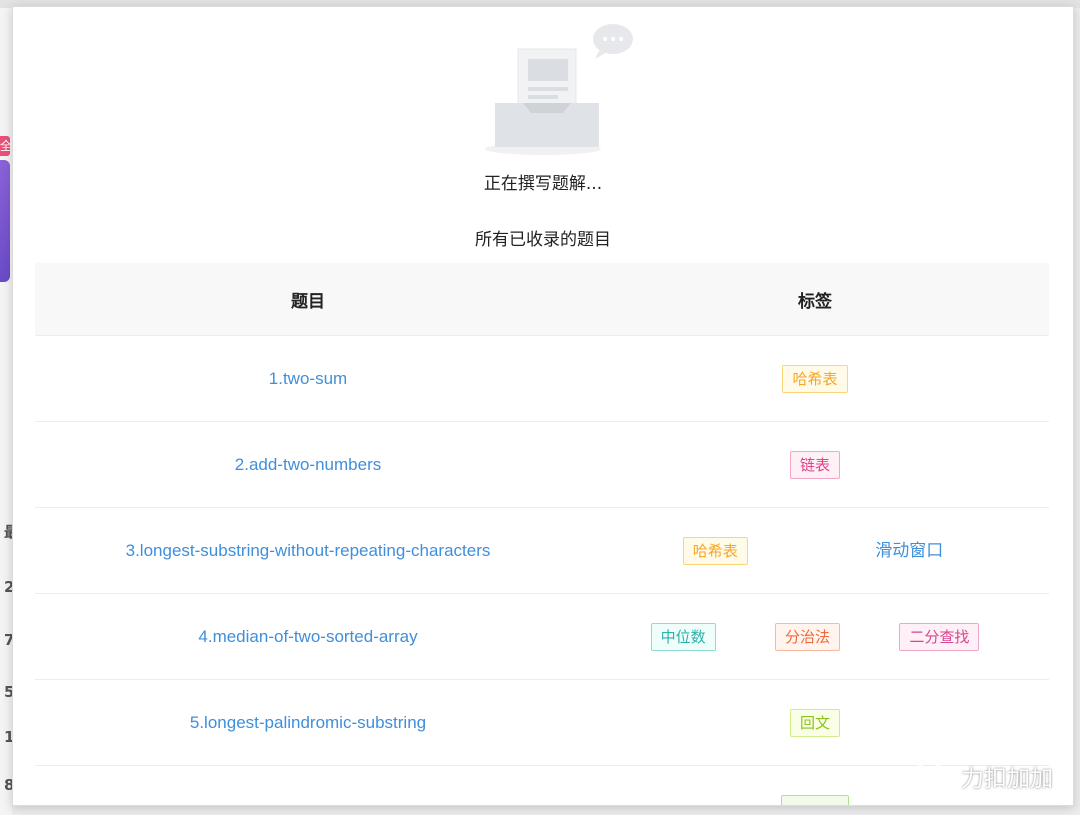 This screenshot has height=815, width=1080. I want to click on tag: 链表, so click(814, 464).